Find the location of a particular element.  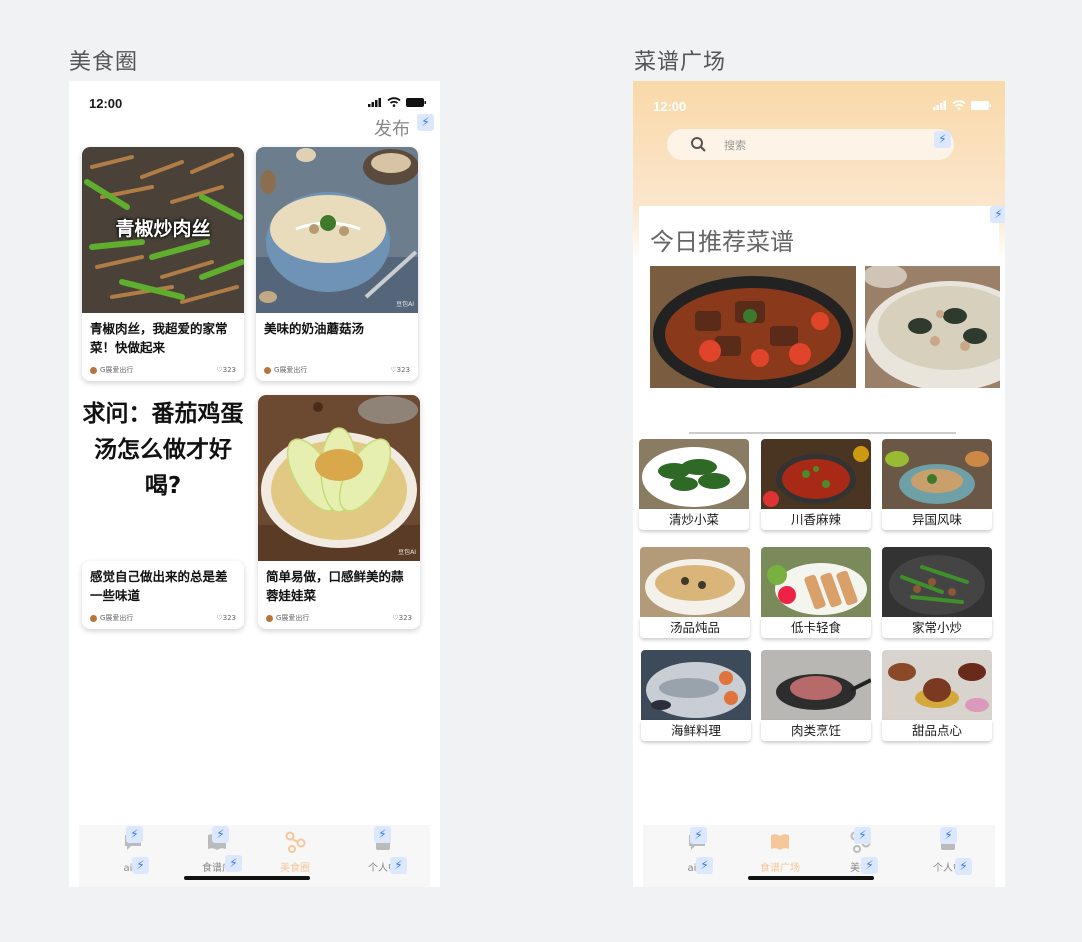

post-card: 青椒炒肉丝 青椒肉丝，我超爱的家常菜！快做起来 G展爱出行 ♡323 is located at coordinates (163, 264).